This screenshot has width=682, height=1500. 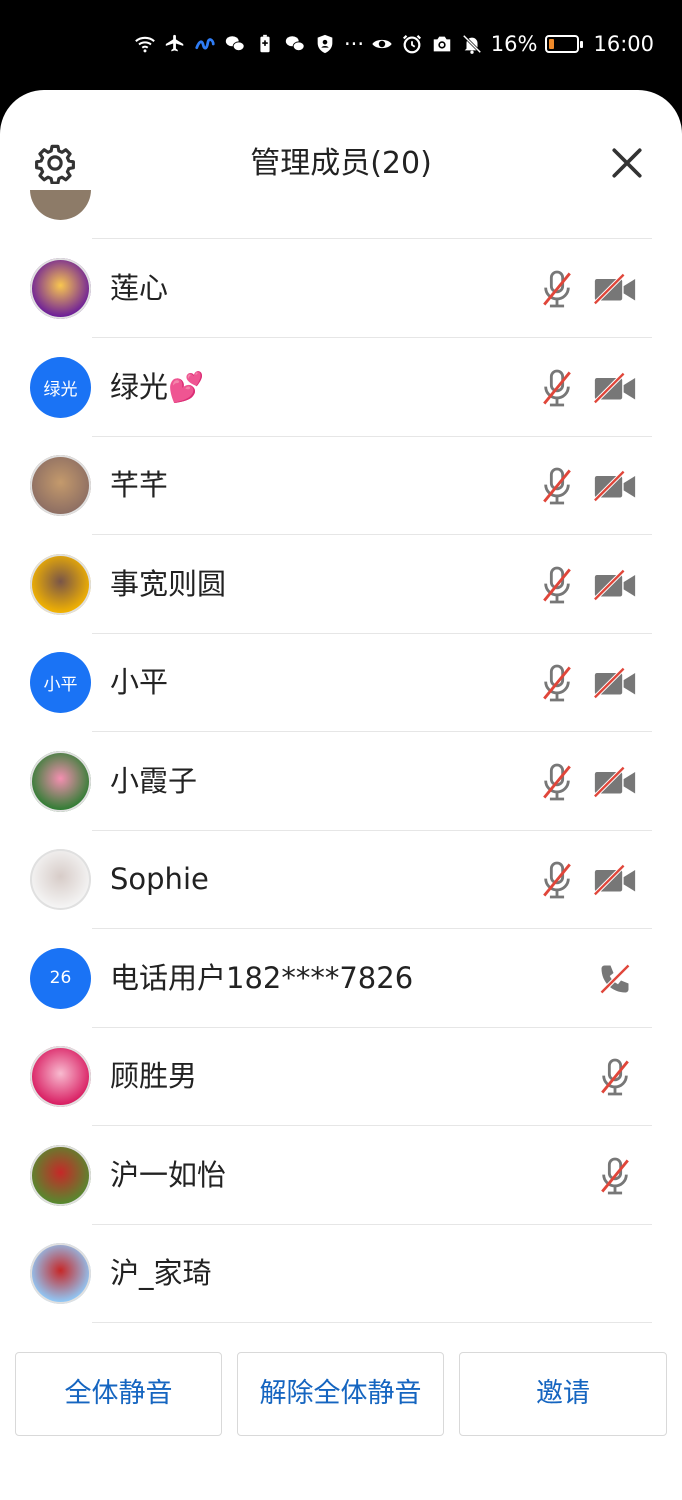 I want to click on list-item: 小霞子, so click(x=341, y=781).